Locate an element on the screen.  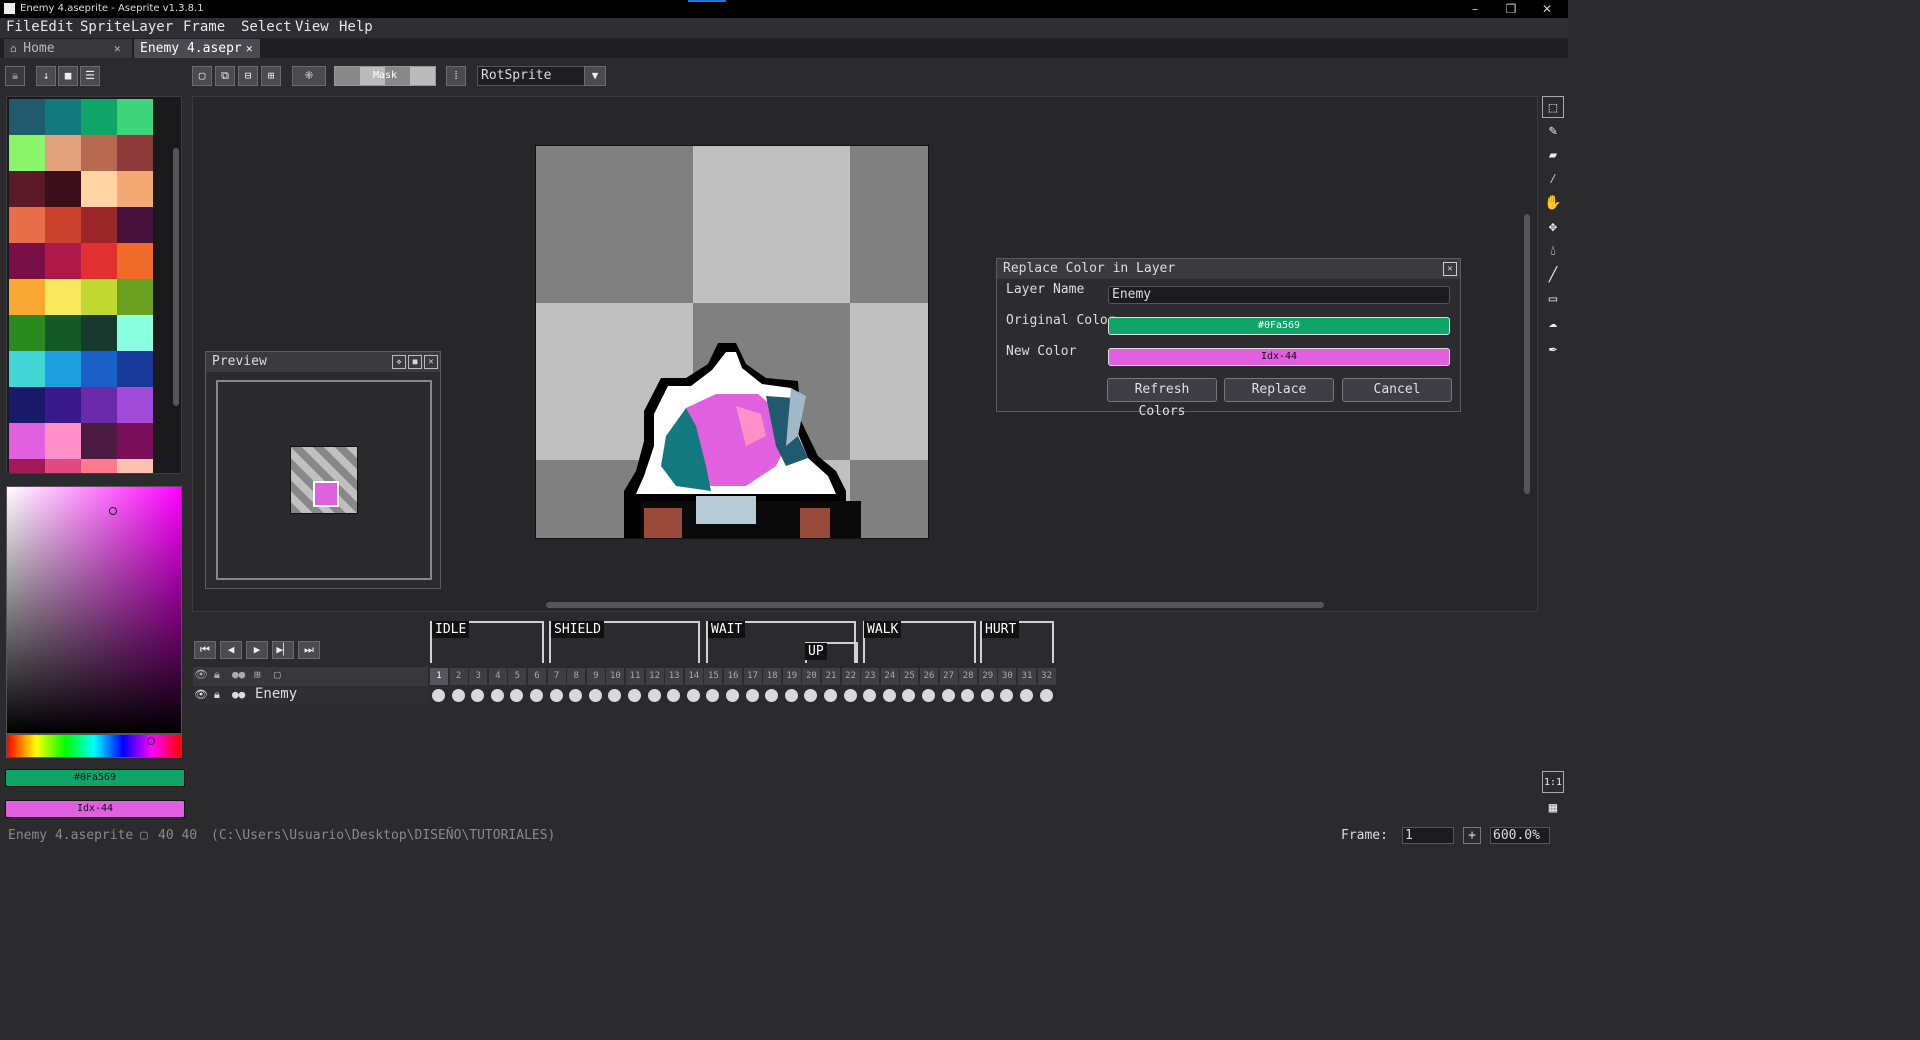
canvas-vertical-scrollbar is located at coordinates (1527, 354).